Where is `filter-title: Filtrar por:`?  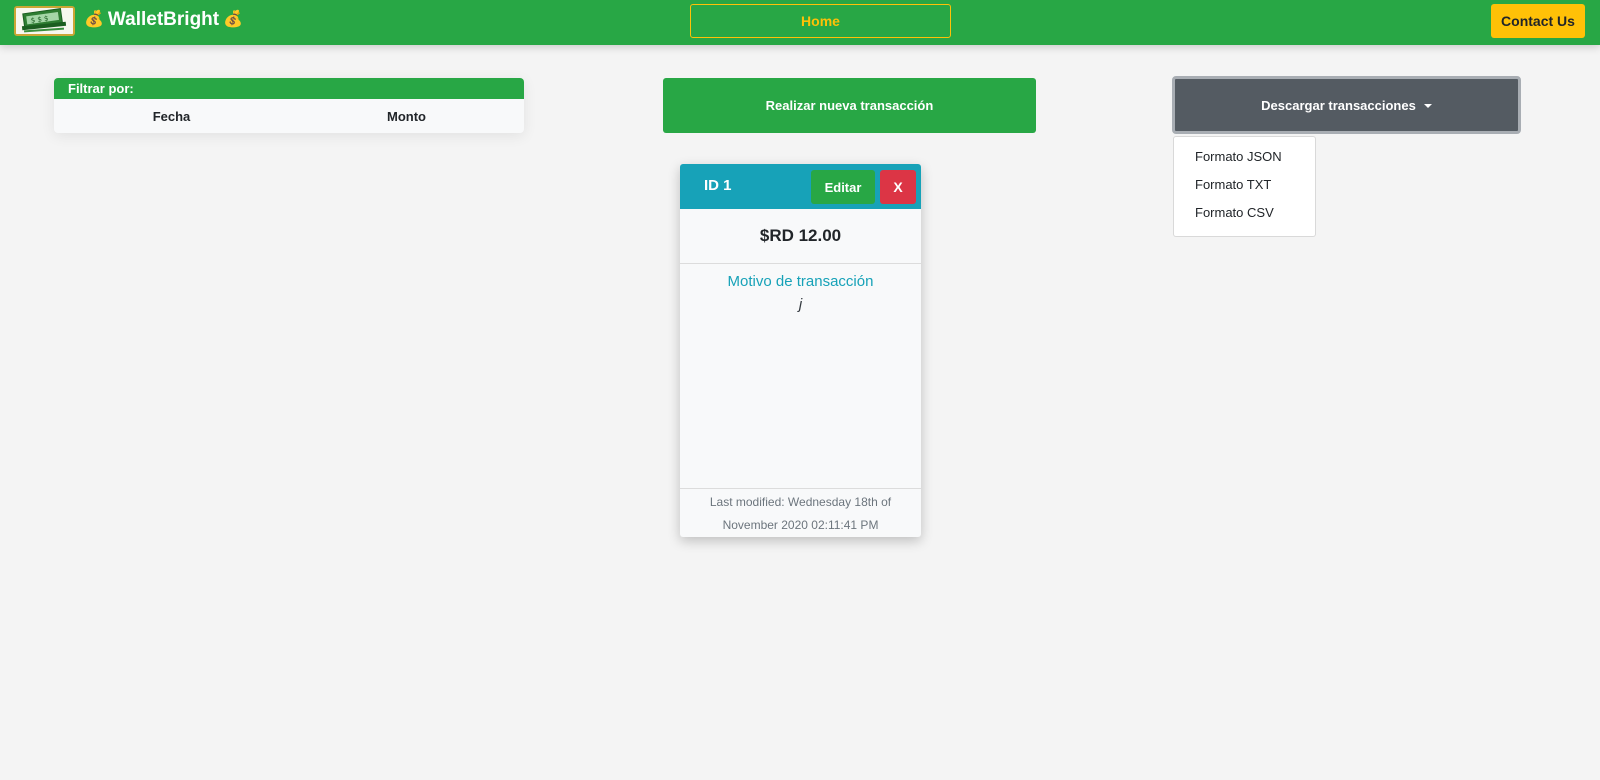
filter-title: Filtrar por: is located at coordinates (289, 88).